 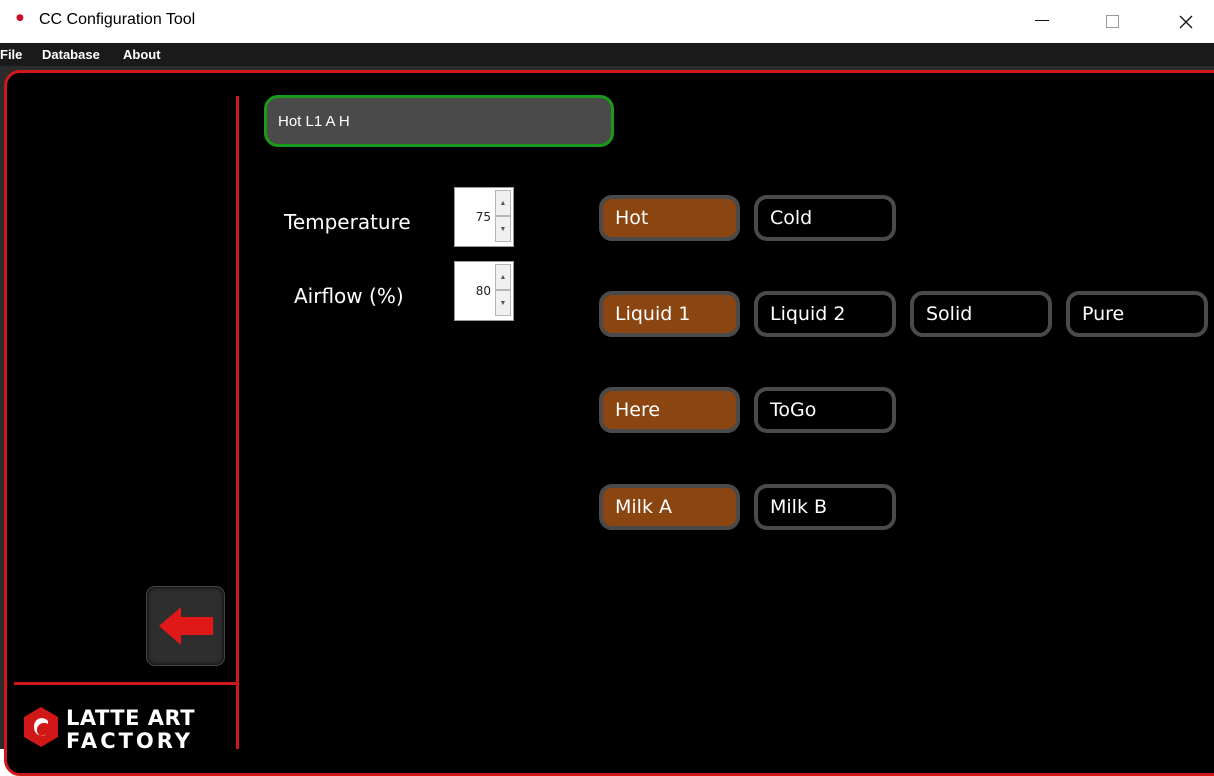 I want to click on option-togo: ToGo, so click(x=825, y=410).